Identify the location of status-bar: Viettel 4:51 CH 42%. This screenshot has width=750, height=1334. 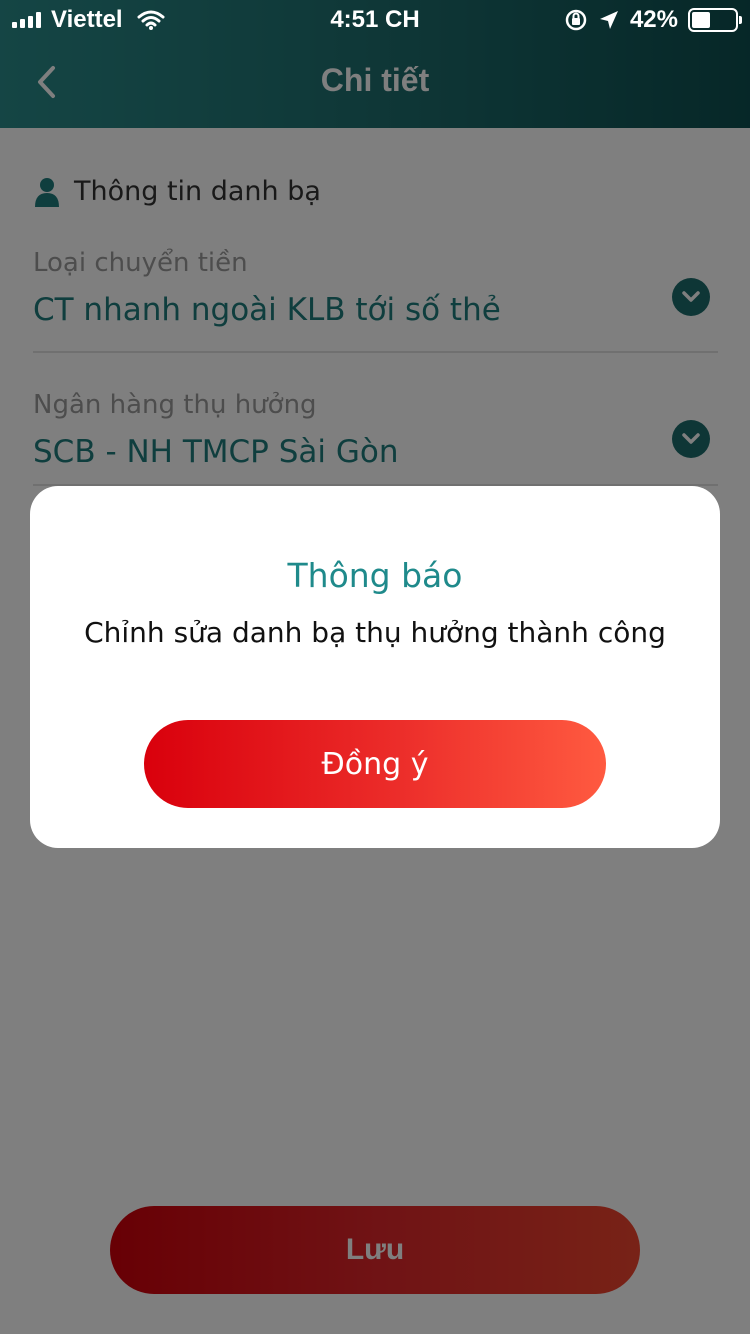
(375, 20).